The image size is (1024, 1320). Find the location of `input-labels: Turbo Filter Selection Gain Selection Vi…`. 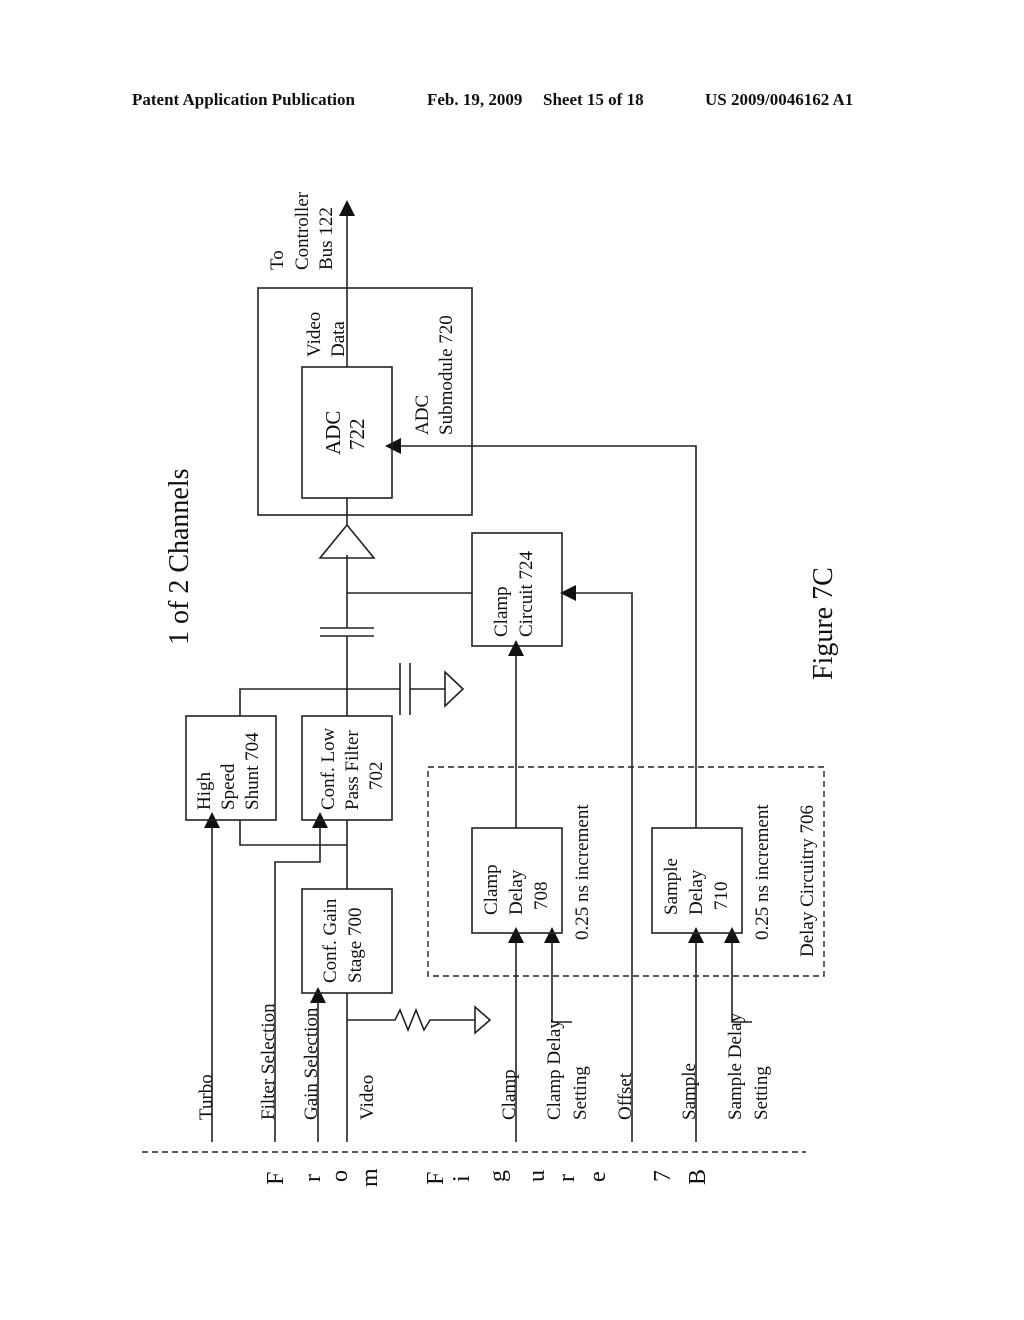

input-labels: Turbo Filter Selection Gain Selection Vi… is located at coordinates (484, 1061).